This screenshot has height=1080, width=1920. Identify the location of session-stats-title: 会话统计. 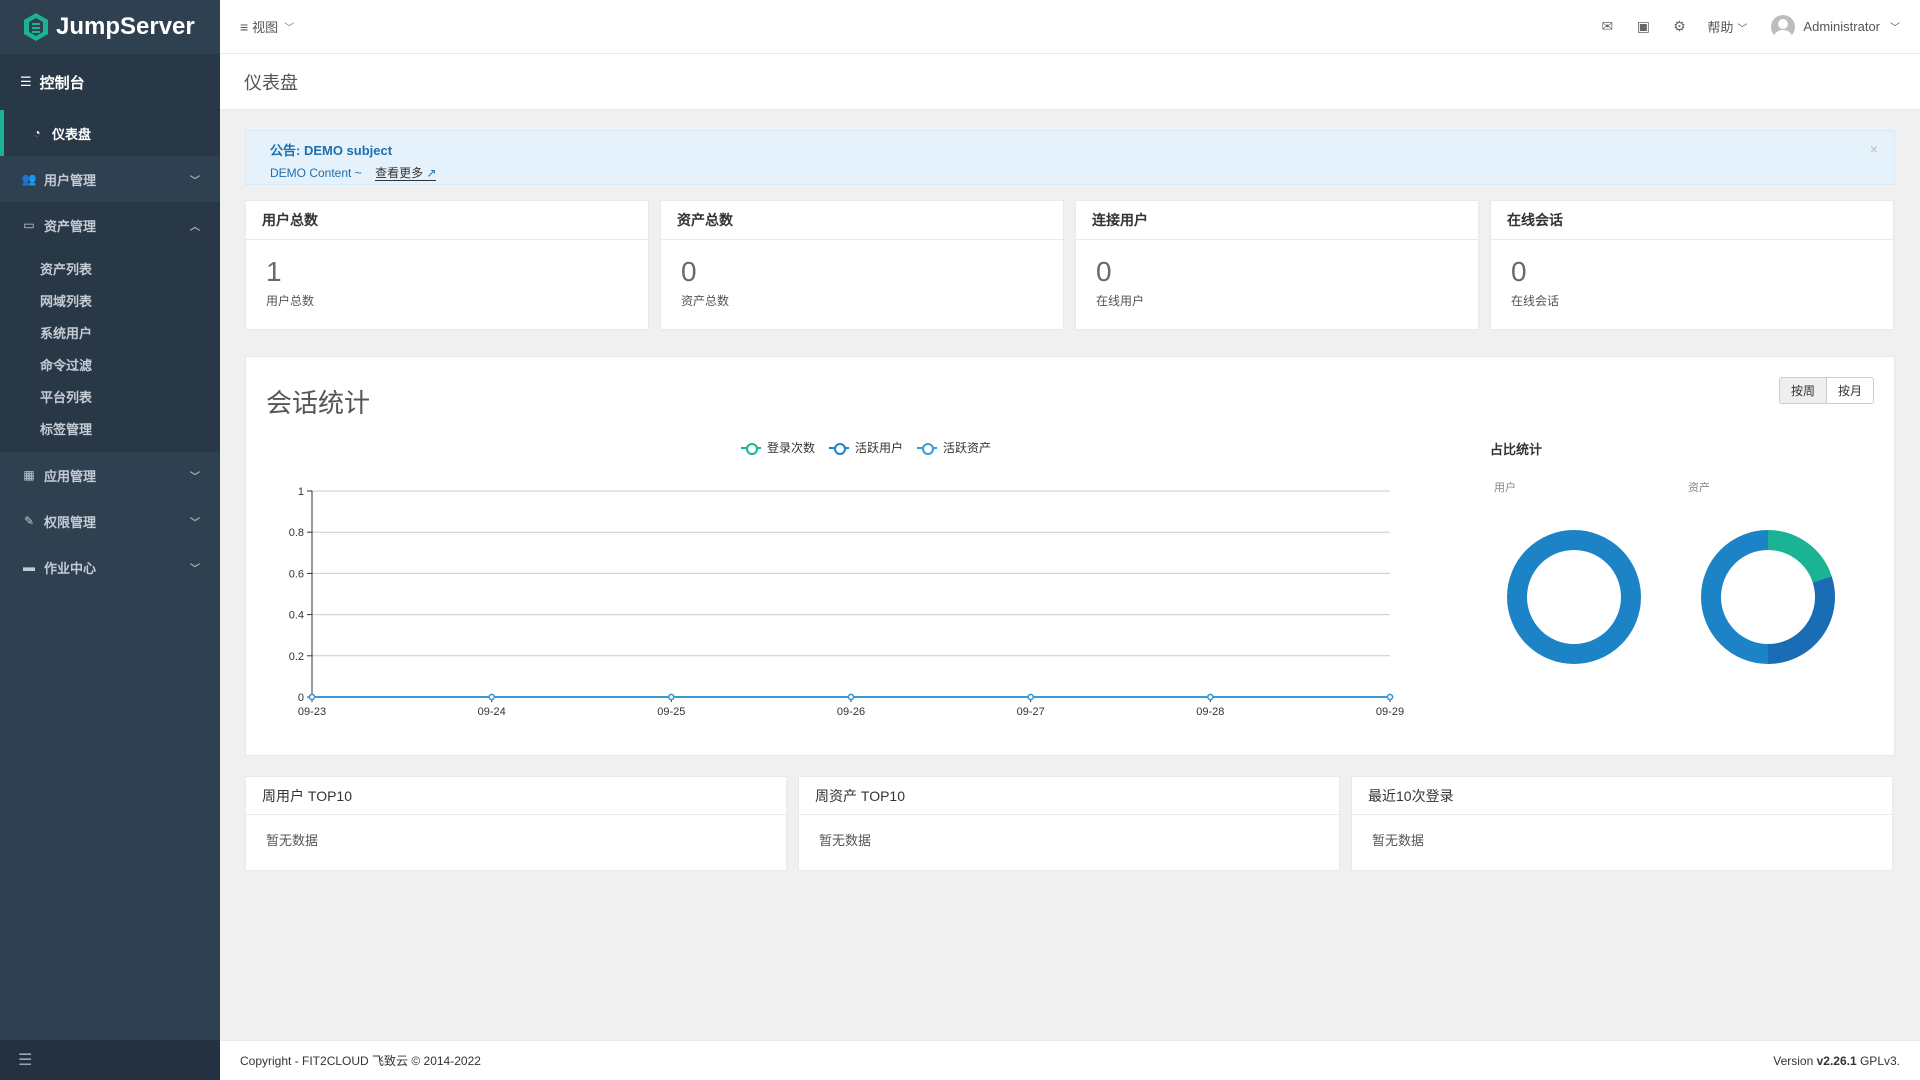
(318, 403).